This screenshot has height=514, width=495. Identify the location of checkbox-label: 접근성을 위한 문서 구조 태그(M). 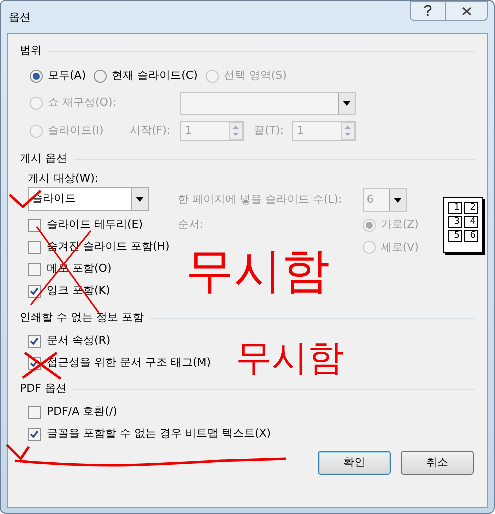
(129, 362).